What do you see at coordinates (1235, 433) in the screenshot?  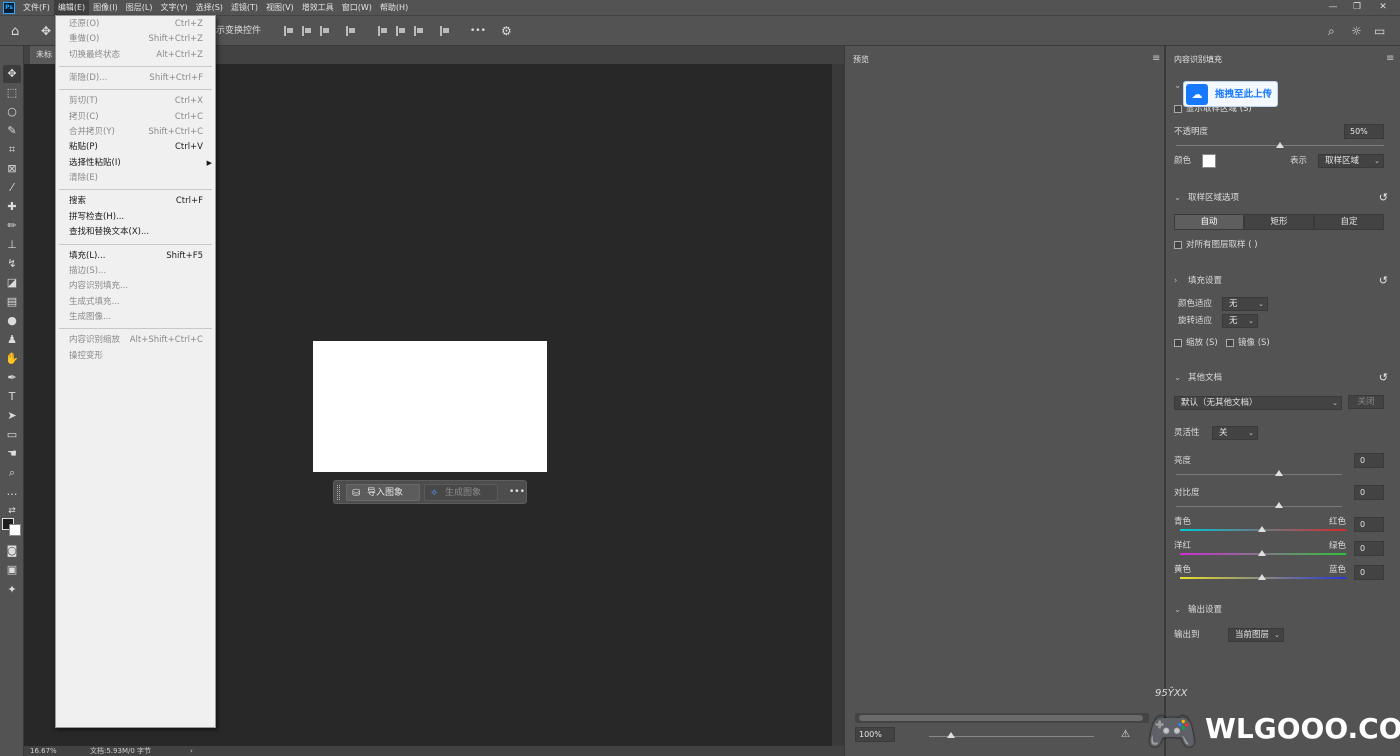 I see `flexibility-dropdown: 关 ⌄` at bounding box center [1235, 433].